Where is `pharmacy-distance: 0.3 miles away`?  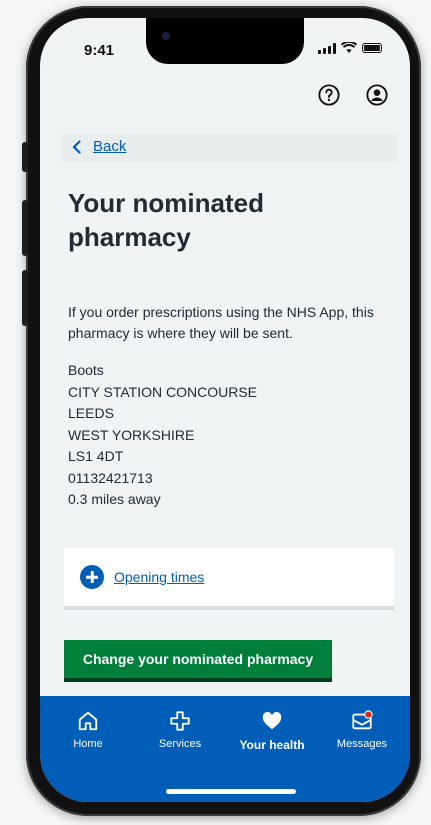
pharmacy-distance: 0.3 miles away is located at coordinates (114, 499).